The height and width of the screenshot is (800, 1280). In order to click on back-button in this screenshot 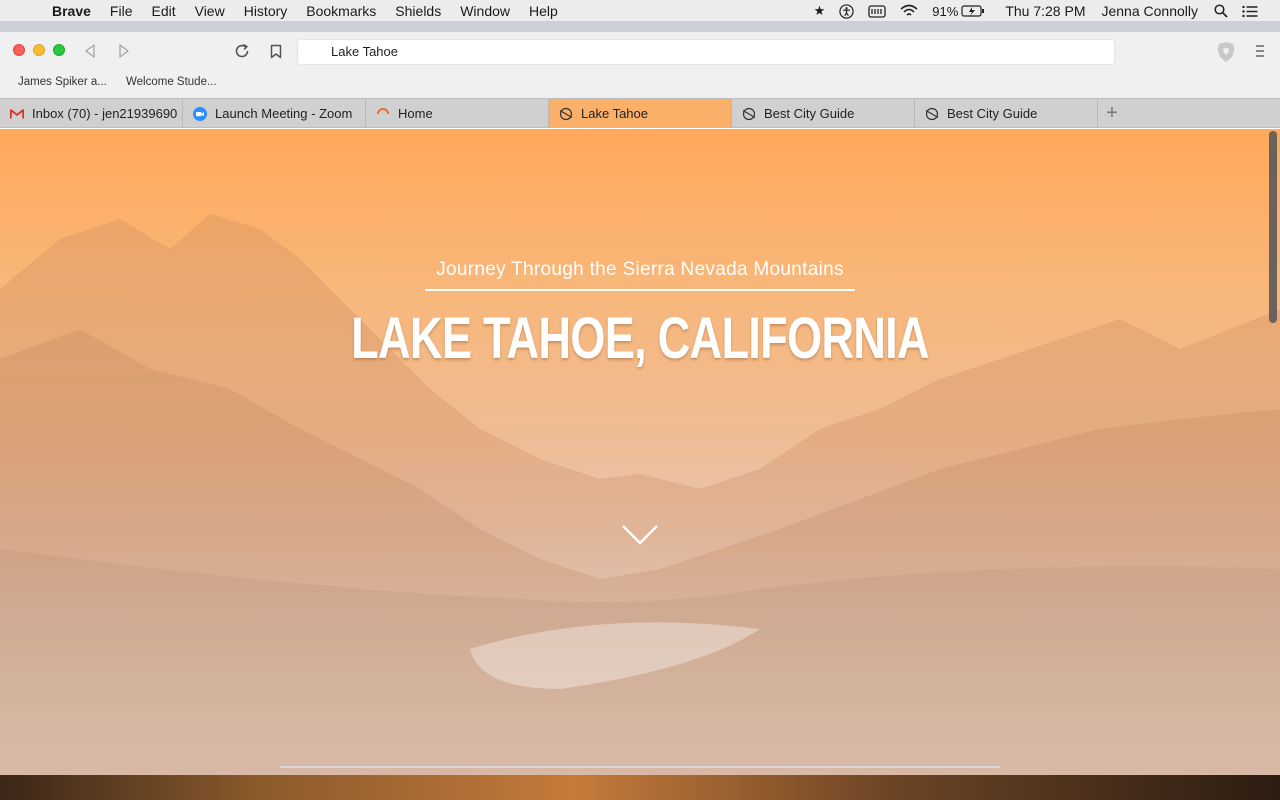, I will do `click(90, 51)`.